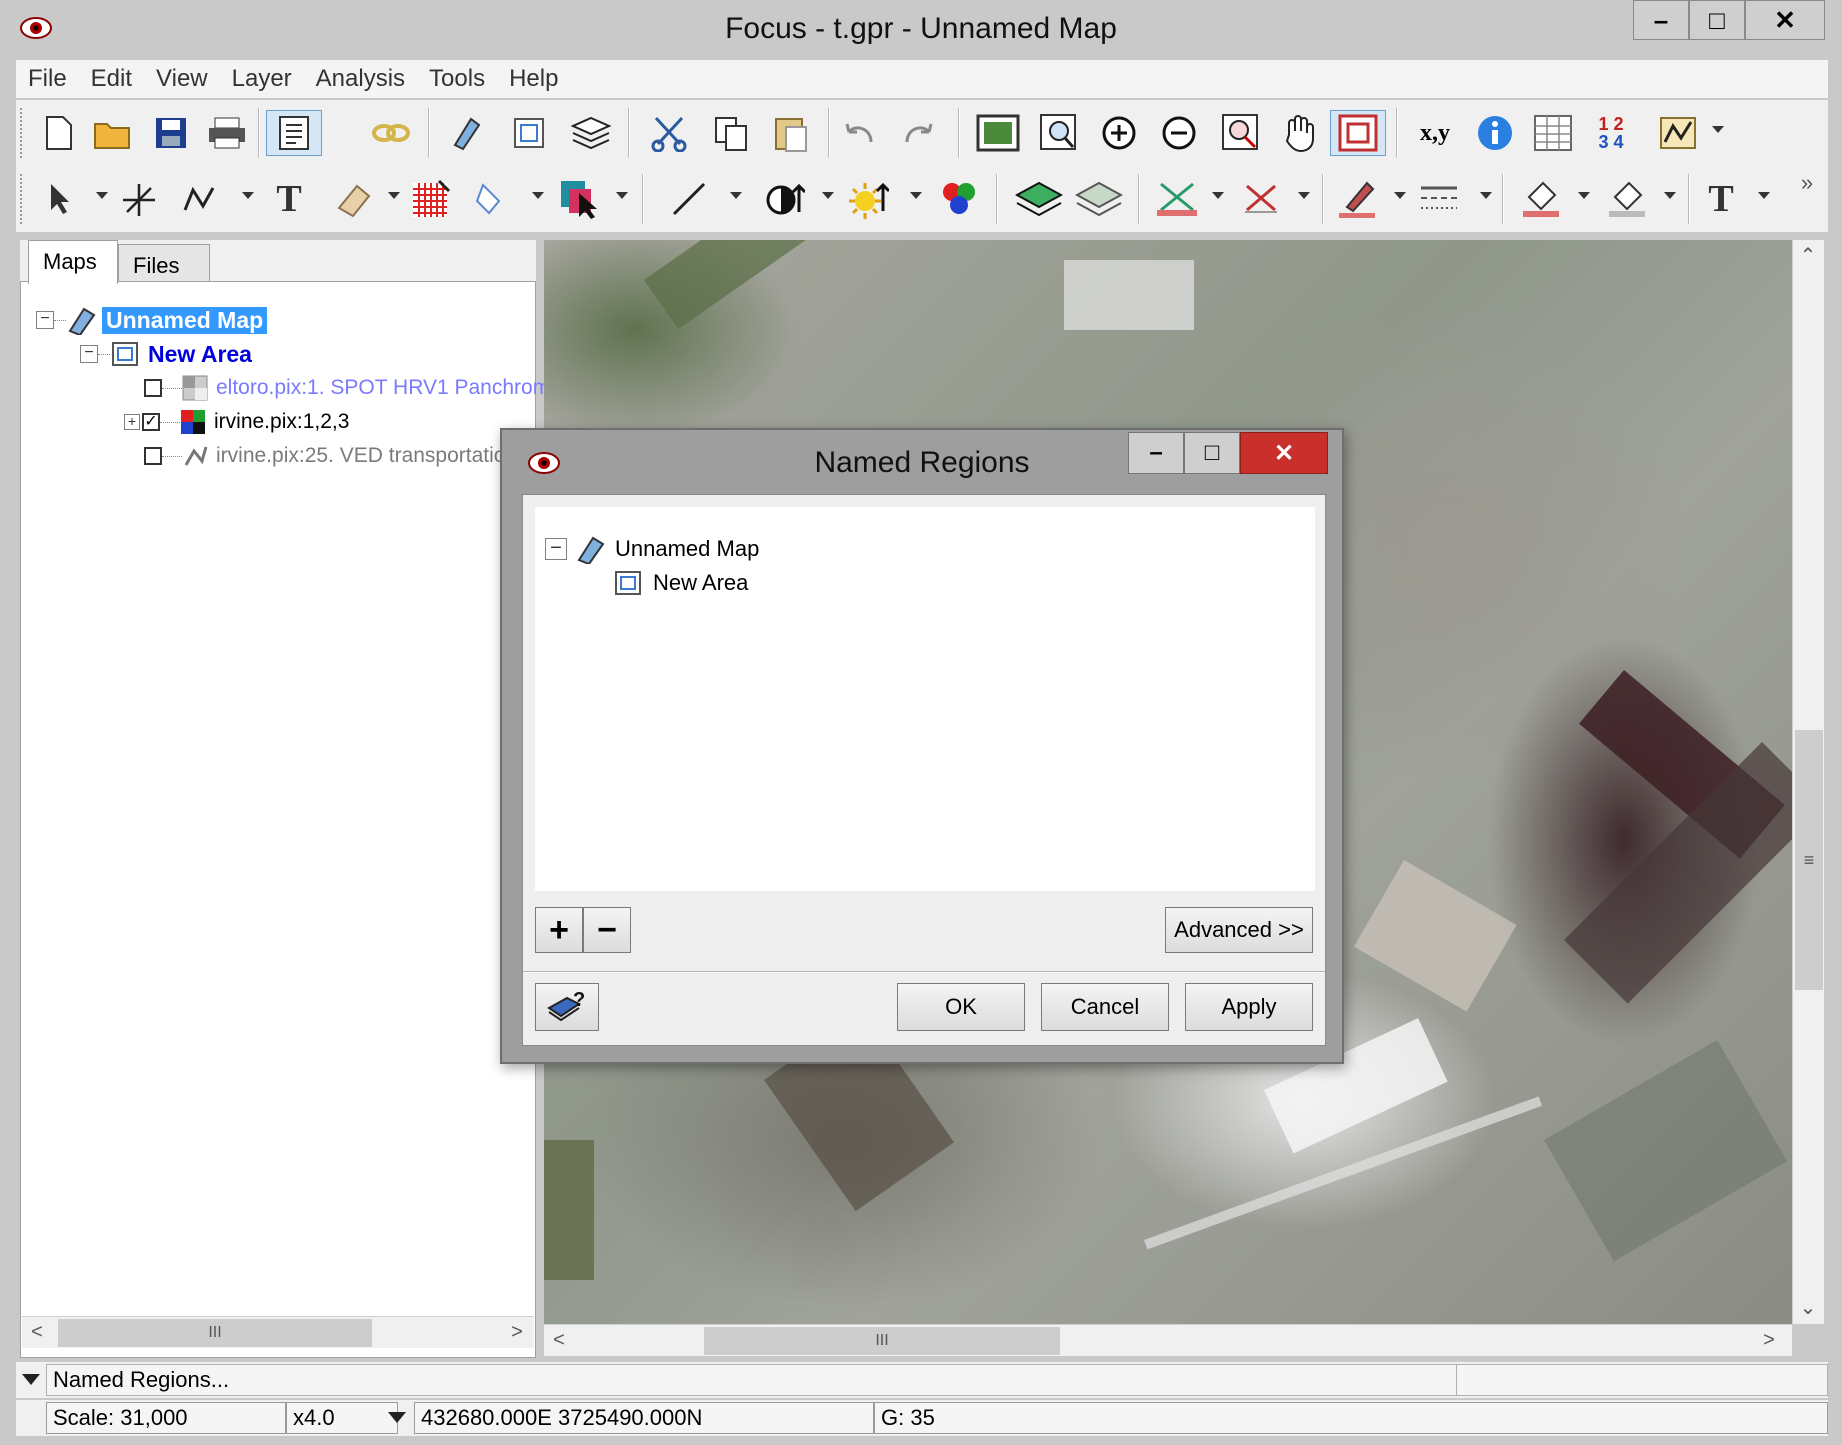 The image size is (1842, 1445). I want to click on link-icon, so click(391, 133).